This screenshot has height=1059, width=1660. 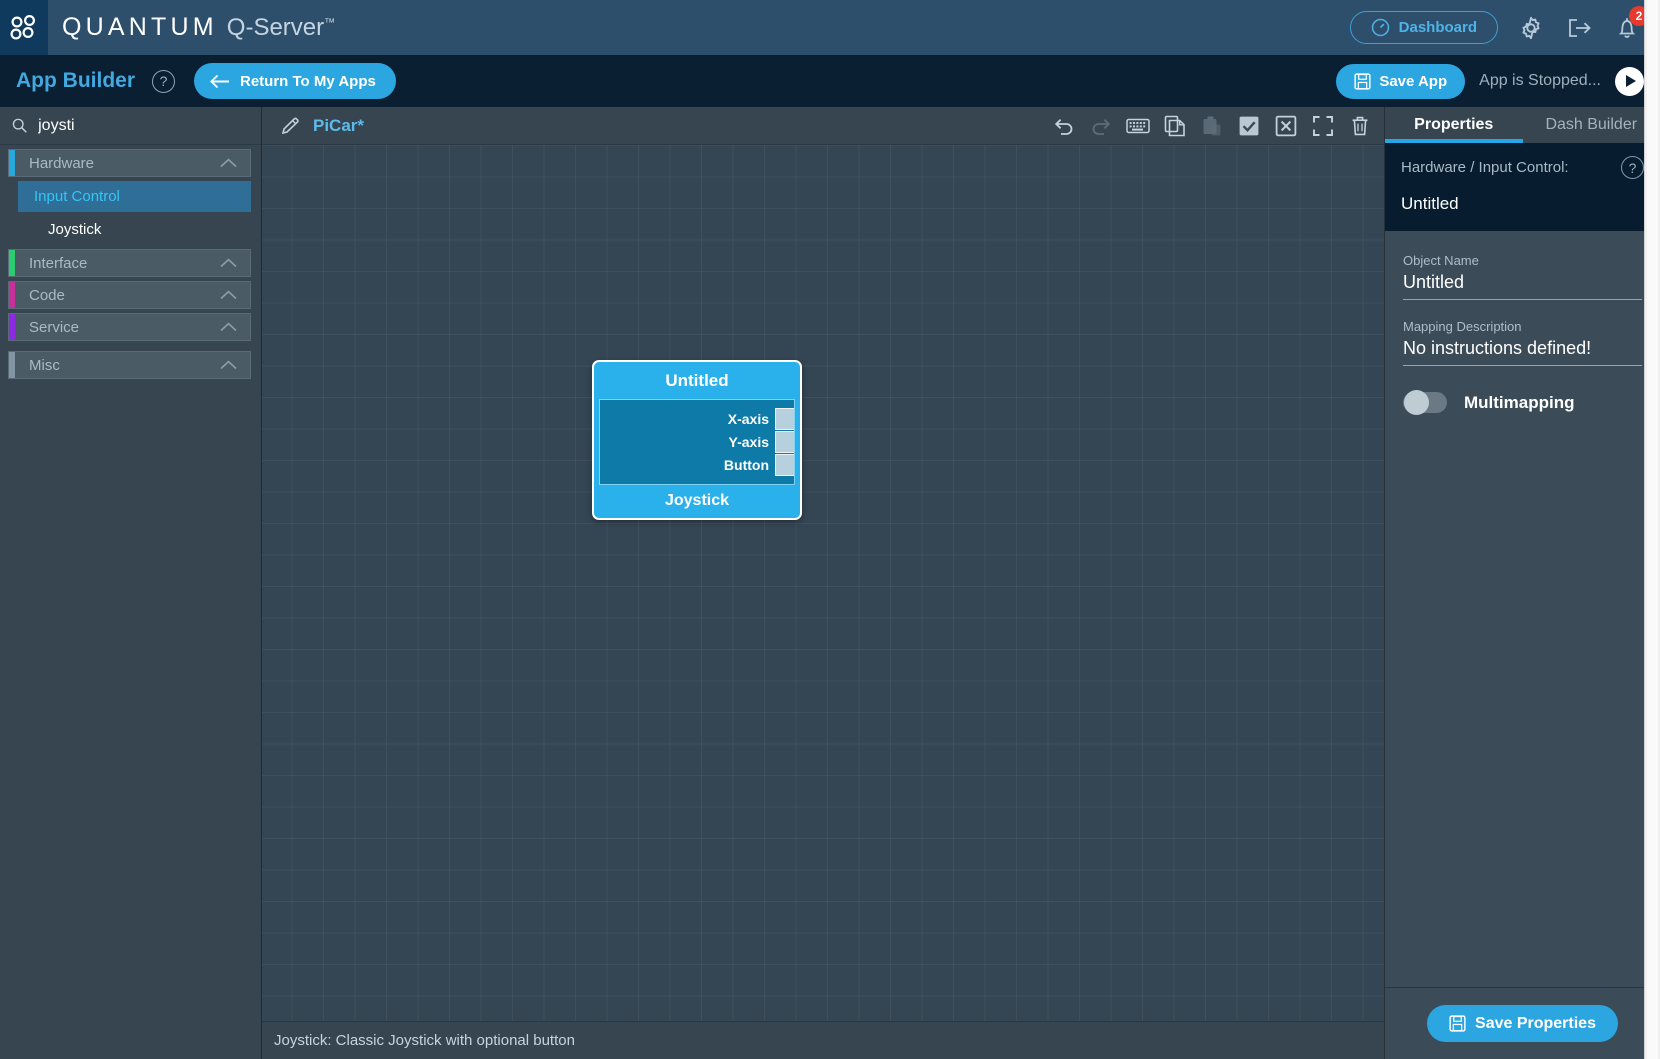 I want to click on search-icon, so click(x=19, y=125).